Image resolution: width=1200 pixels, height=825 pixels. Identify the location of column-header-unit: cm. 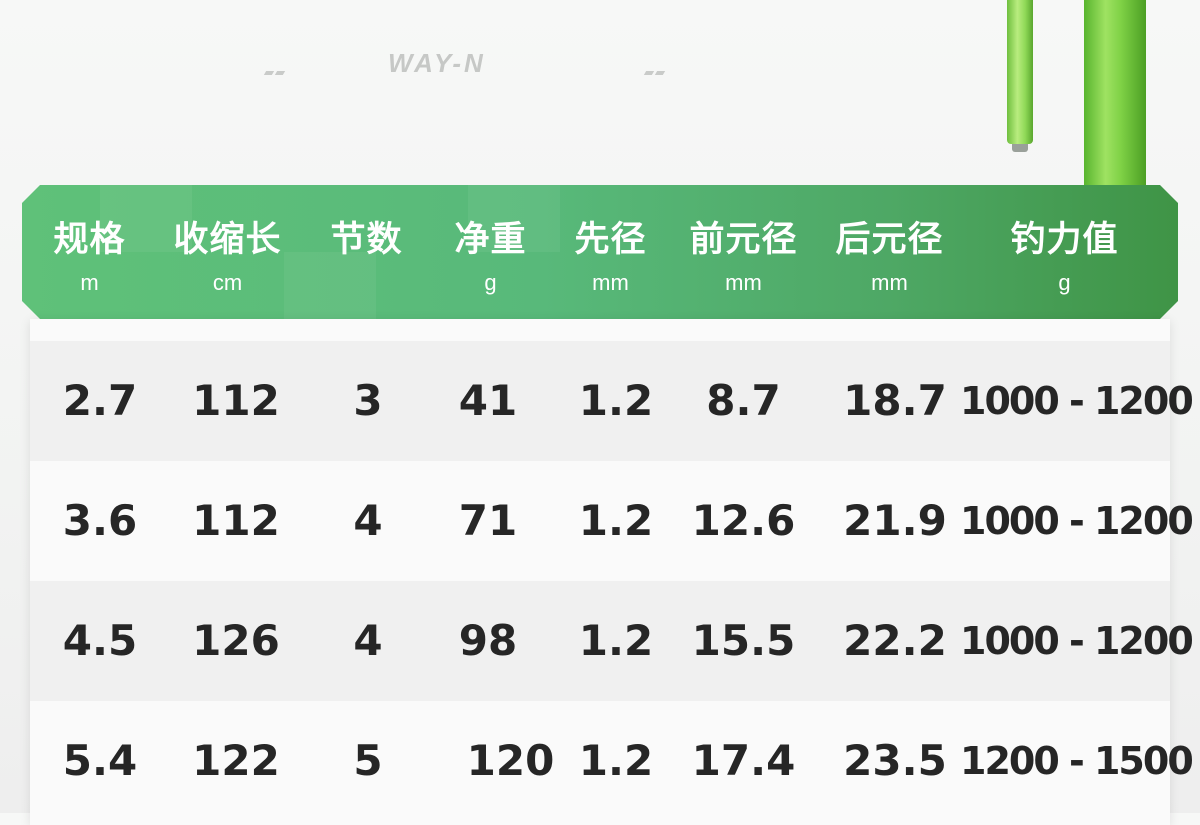
(227, 282).